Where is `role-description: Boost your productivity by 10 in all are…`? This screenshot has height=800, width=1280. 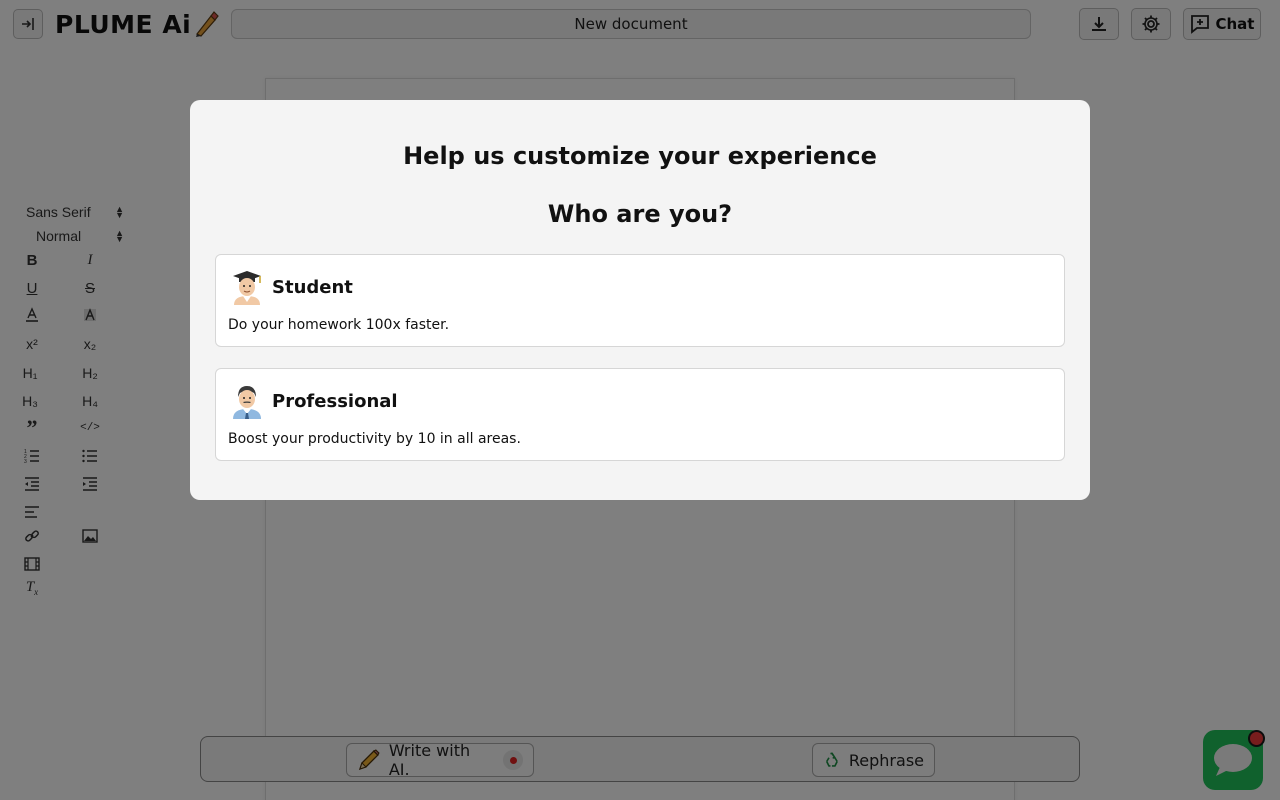
role-description: Boost your productivity by 10 in all are… is located at coordinates (374, 439).